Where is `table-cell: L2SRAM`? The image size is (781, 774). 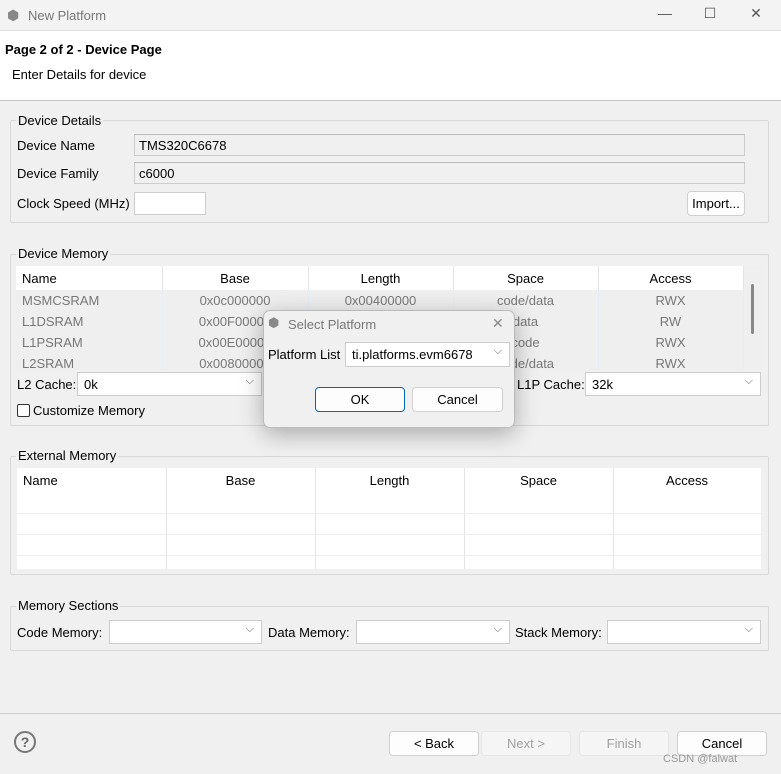 table-cell: L2SRAM is located at coordinates (89, 361).